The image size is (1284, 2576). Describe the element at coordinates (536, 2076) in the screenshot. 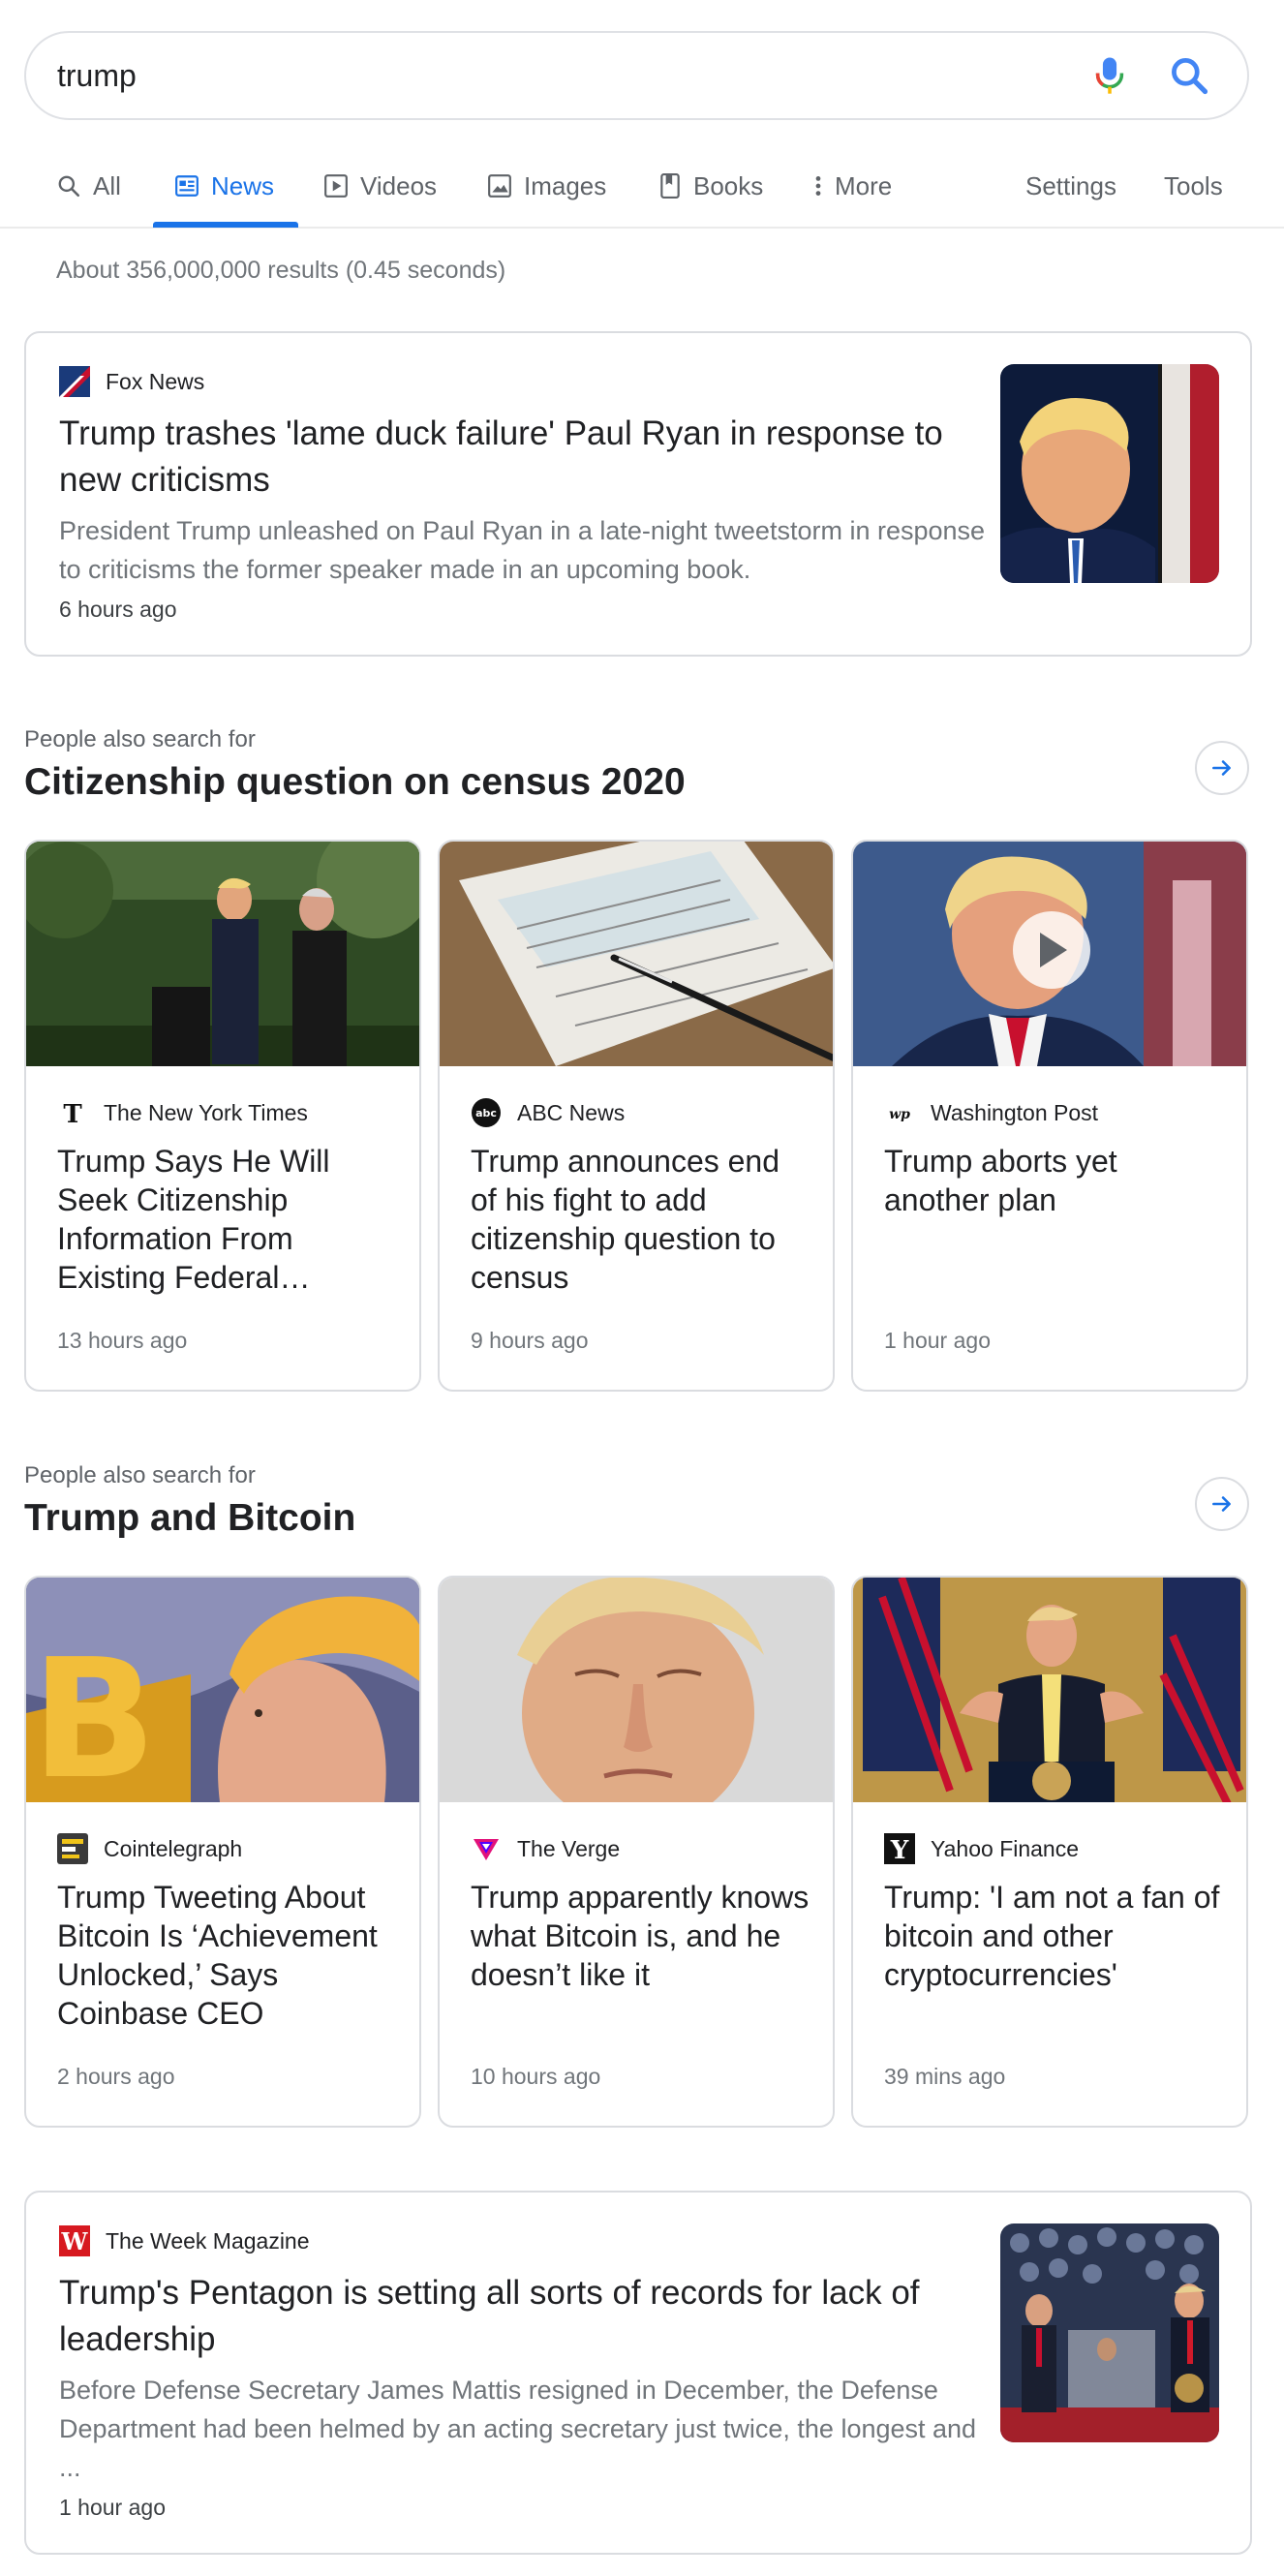

I see `news-time: 10 hours ago` at that location.